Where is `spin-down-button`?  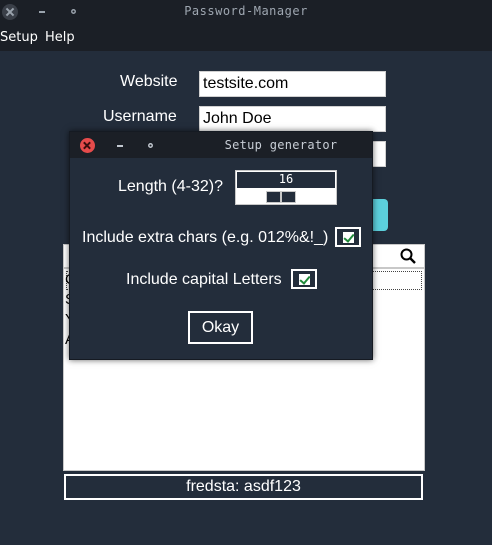
spin-down-button is located at coordinates (273, 197).